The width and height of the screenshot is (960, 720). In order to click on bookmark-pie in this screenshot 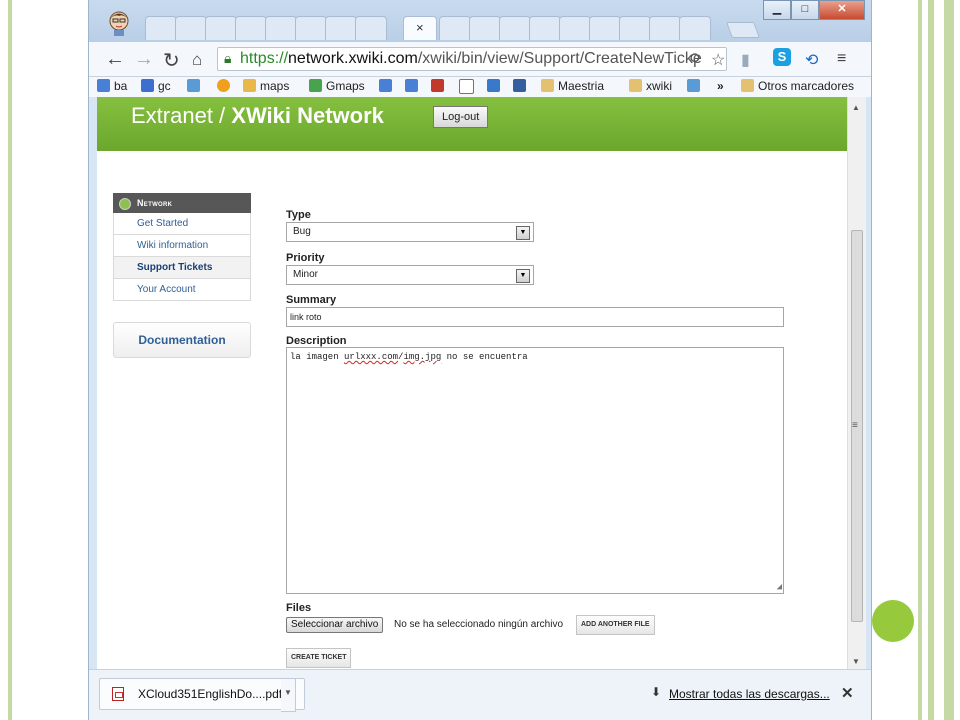, I will do `click(225, 86)`.